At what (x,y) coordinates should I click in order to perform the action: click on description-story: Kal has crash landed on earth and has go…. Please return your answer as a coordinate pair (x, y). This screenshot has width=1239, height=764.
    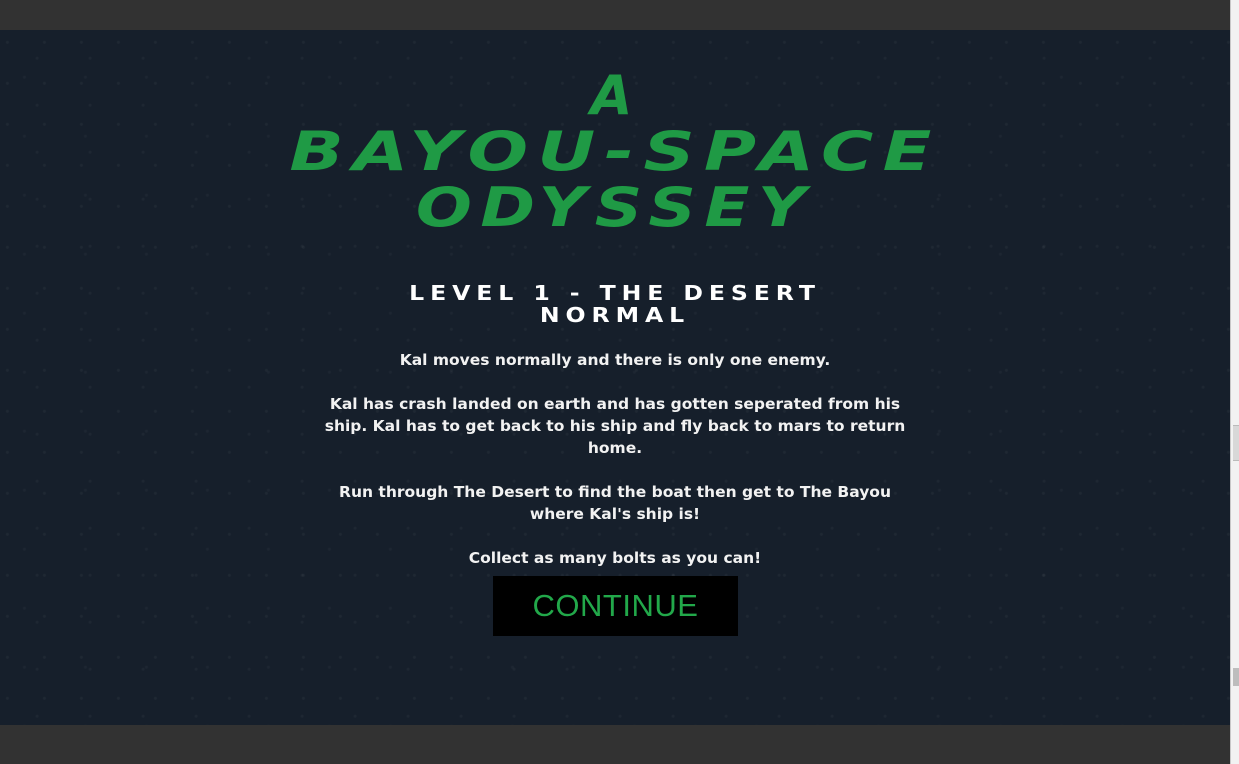
    Looking at the image, I should click on (615, 426).